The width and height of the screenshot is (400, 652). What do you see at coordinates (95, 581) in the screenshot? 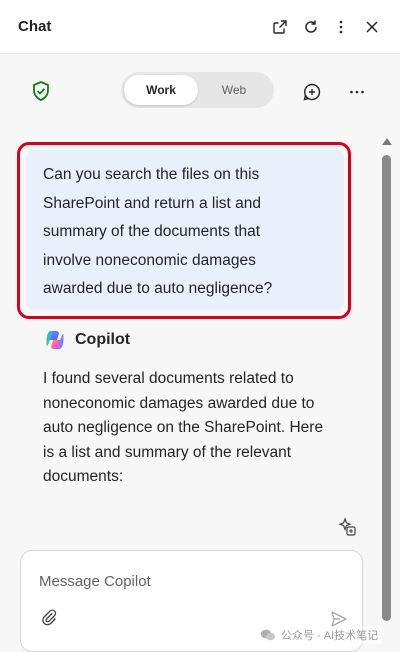
I see `message-input: Message Copilot` at bounding box center [95, 581].